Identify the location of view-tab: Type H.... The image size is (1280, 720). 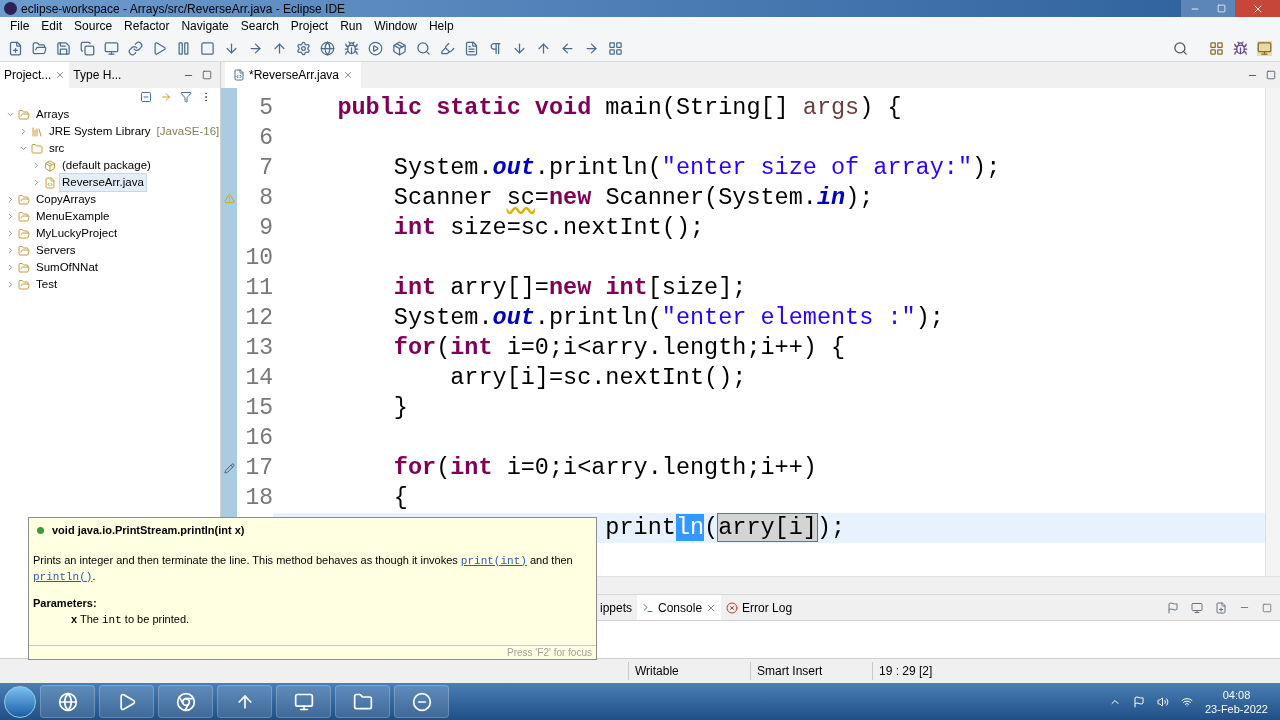
(97, 75).